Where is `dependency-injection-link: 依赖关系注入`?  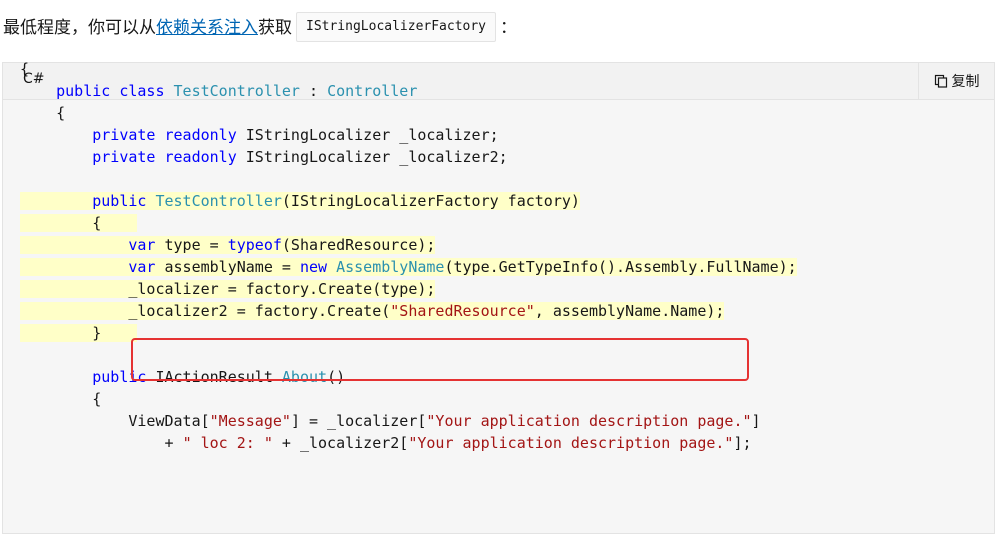 dependency-injection-link: 依赖关系注入 is located at coordinates (207, 28).